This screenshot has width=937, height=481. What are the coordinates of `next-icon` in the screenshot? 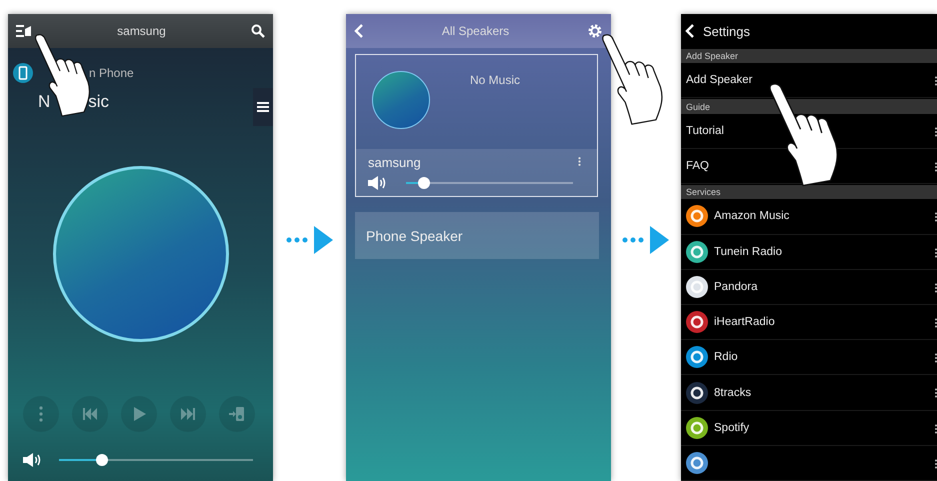 It's located at (188, 414).